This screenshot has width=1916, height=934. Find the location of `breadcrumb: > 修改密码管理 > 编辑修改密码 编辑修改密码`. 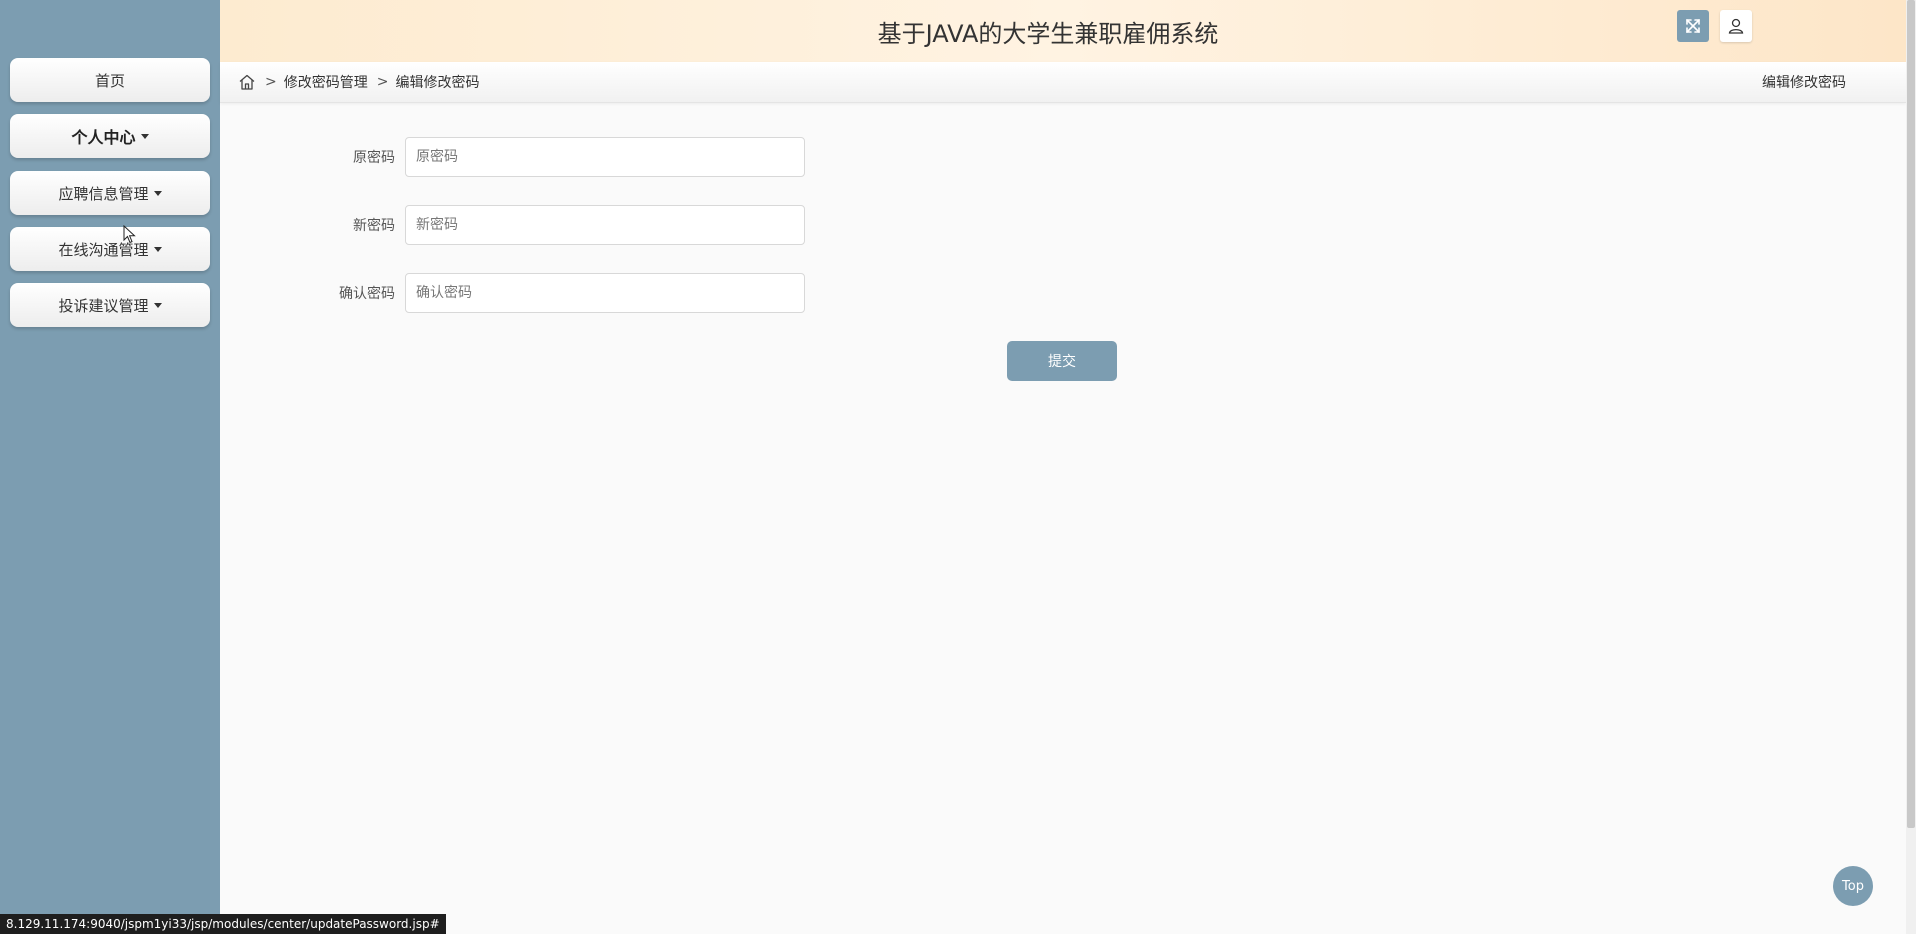

breadcrumb: > 修改密码管理 > 编辑修改密码 编辑修改密码 is located at coordinates (1063, 82).